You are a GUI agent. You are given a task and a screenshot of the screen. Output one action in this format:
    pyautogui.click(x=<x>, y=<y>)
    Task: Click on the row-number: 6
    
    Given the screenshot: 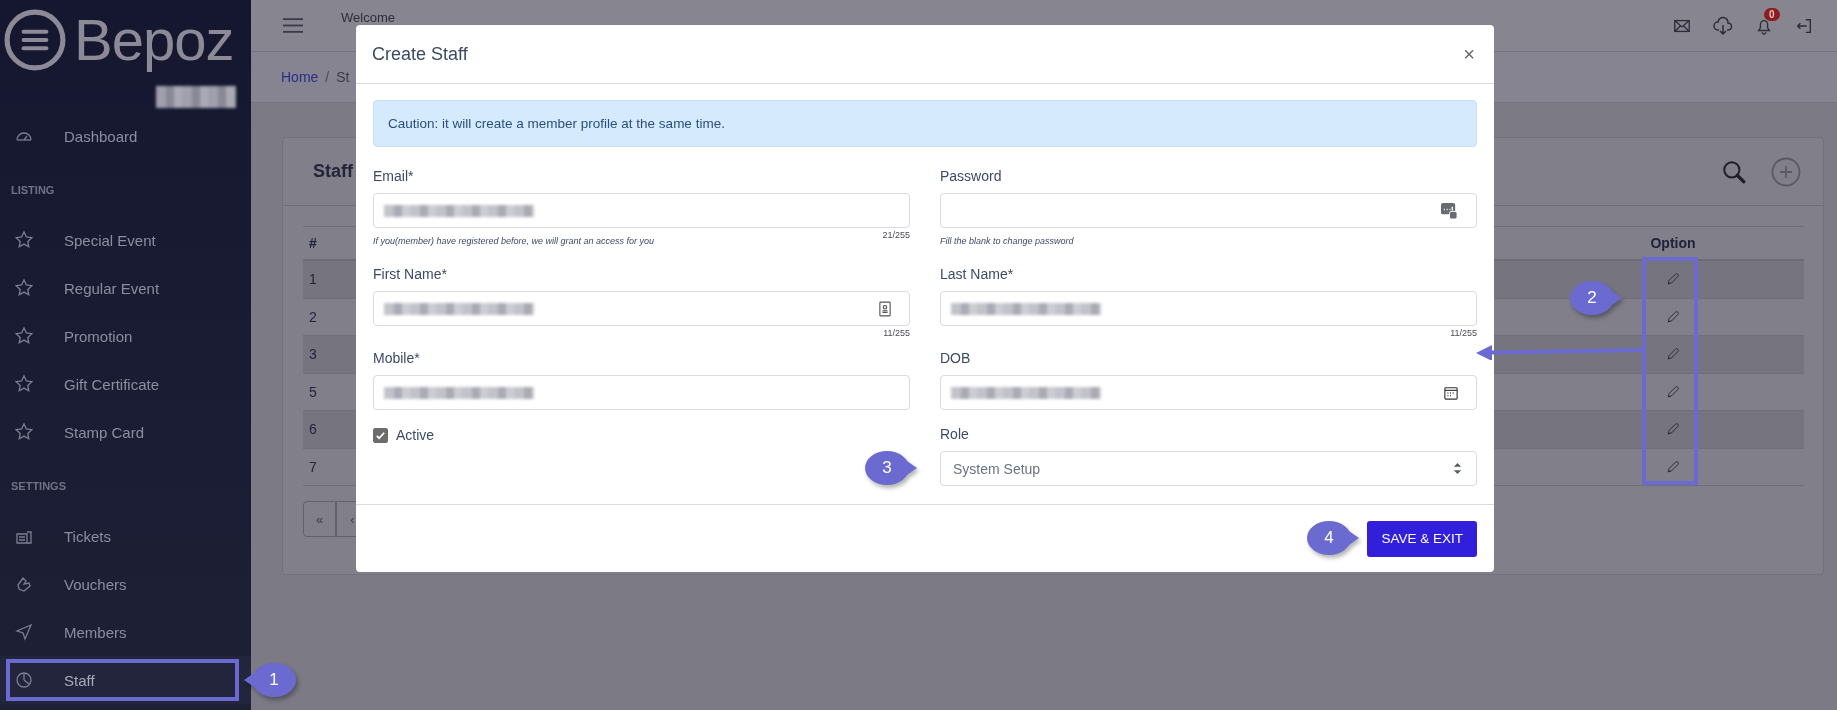 What is the action you would take?
    pyautogui.click(x=313, y=429)
    